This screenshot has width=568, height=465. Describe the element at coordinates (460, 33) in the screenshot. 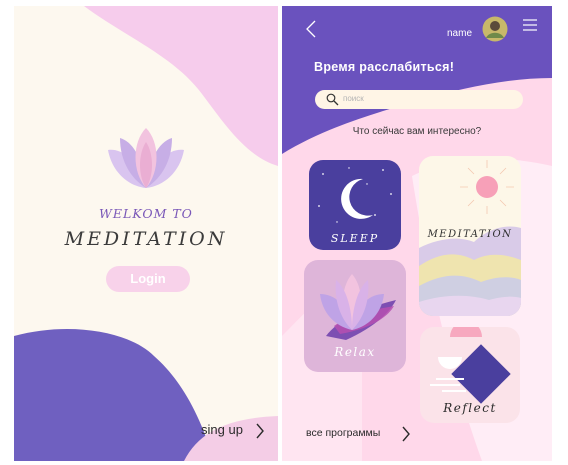

I see `username: name` at that location.